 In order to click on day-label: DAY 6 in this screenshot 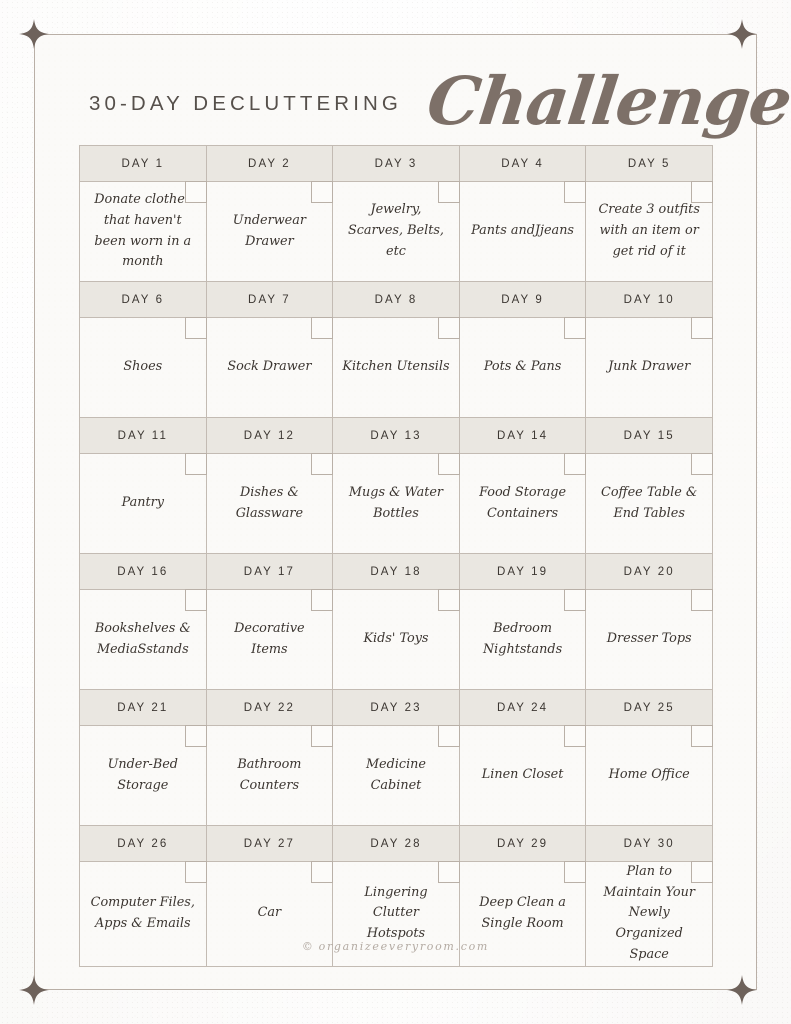, I will do `click(143, 299)`.